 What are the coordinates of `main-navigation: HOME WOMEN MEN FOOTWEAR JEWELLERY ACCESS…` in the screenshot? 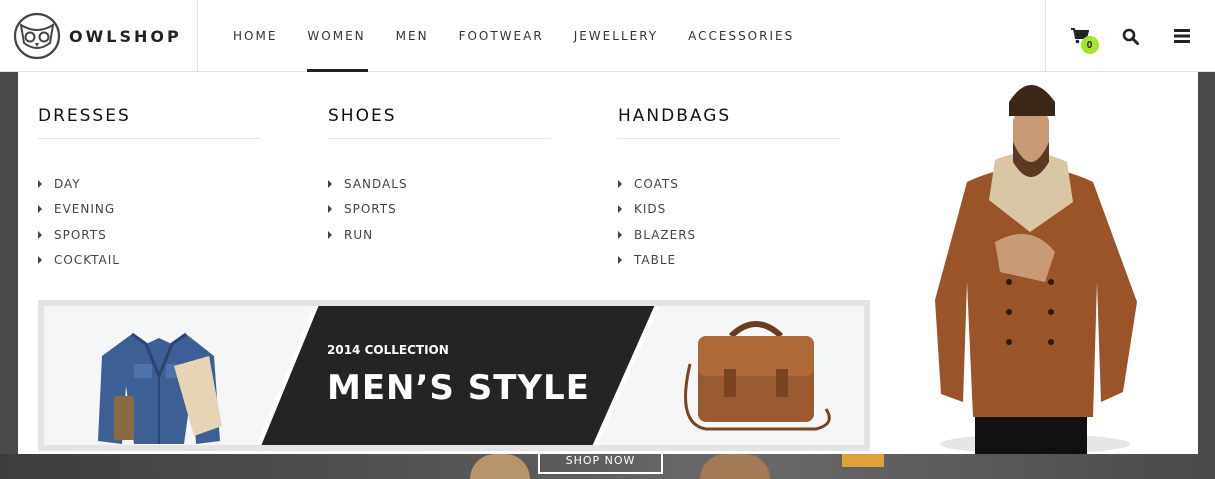 It's located at (513, 36).